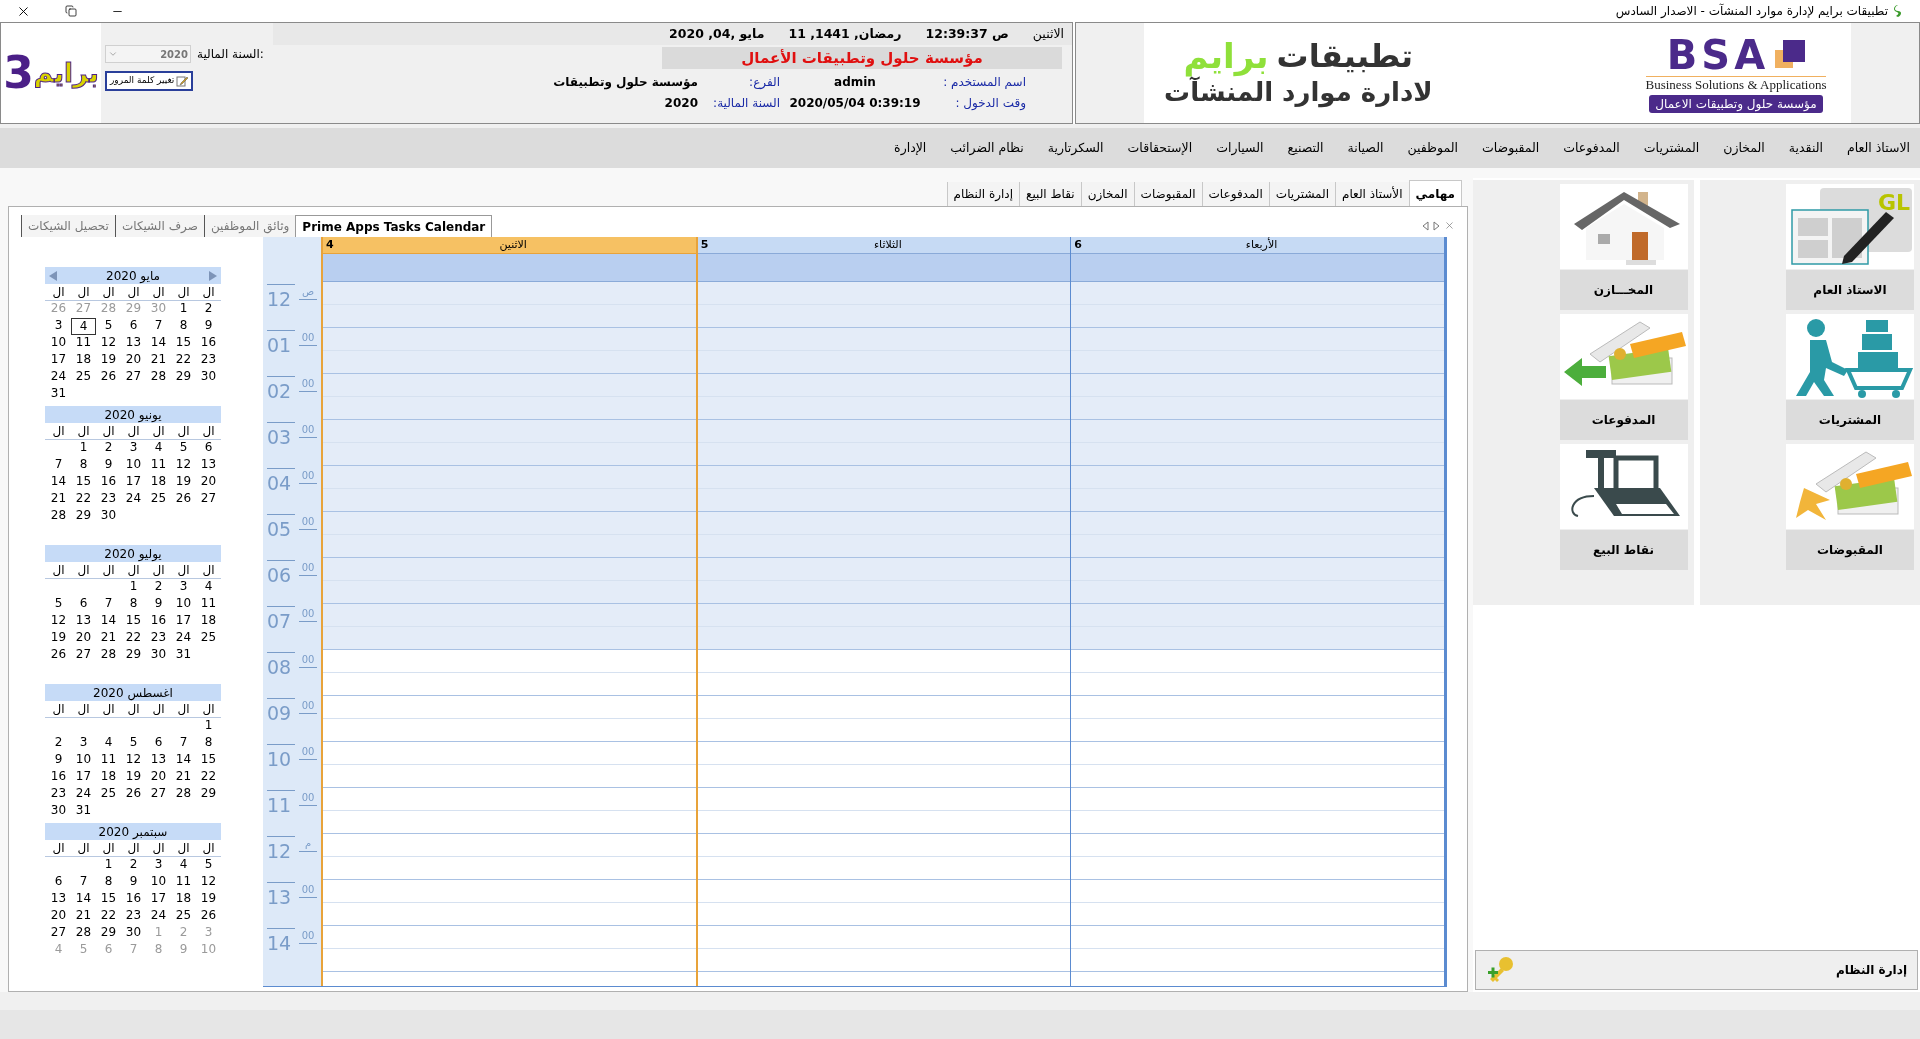 The height and width of the screenshot is (1039, 1920). I want to click on calendar-day: 18, so click(158, 482).